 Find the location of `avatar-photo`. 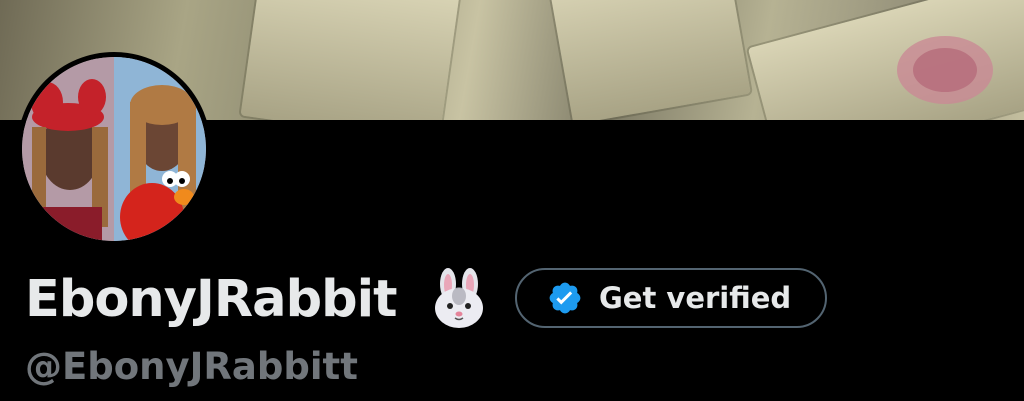

avatar-photo is located at coordinates (114, 149).